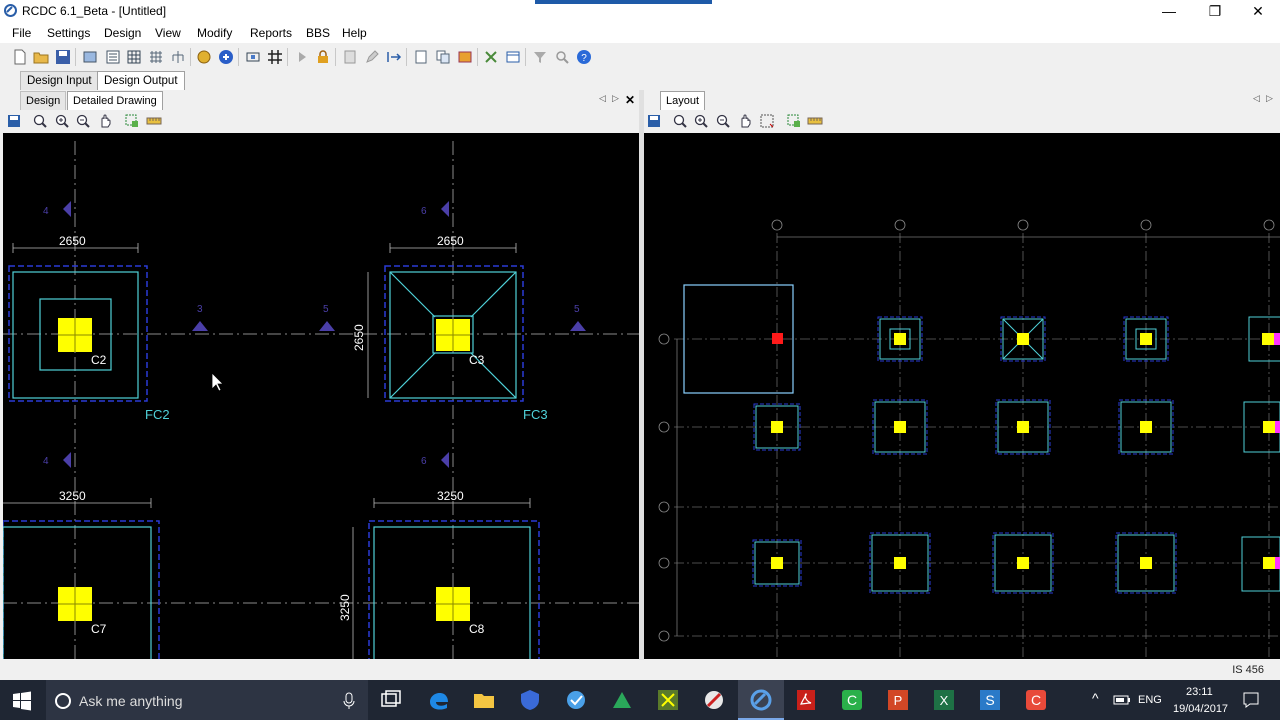 The height and width of the screenshot is (720, 1280). I want to click on menu-reports: Reports, so click(271, 33).